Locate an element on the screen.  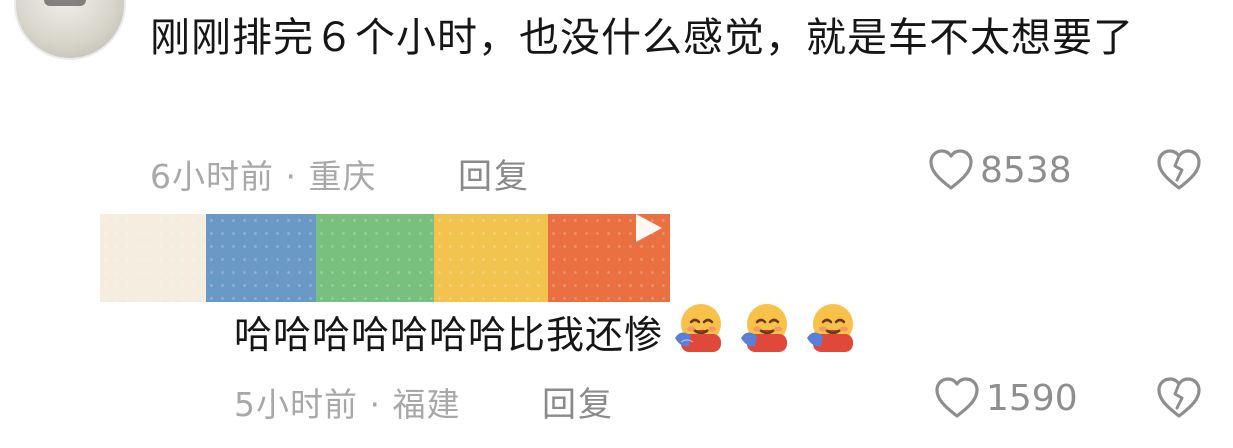
like-button: 1590 is located at coordinates (1006, 398).